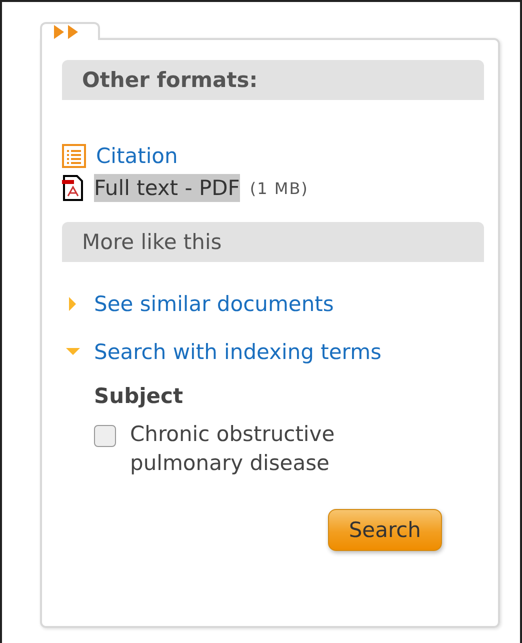  I want to click on panel-tab, so click(70, 31).